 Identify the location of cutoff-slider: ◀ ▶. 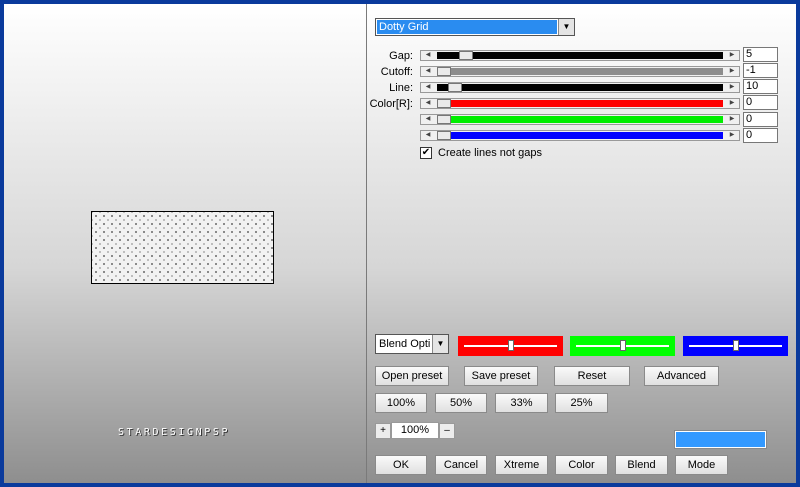
(580, 71).